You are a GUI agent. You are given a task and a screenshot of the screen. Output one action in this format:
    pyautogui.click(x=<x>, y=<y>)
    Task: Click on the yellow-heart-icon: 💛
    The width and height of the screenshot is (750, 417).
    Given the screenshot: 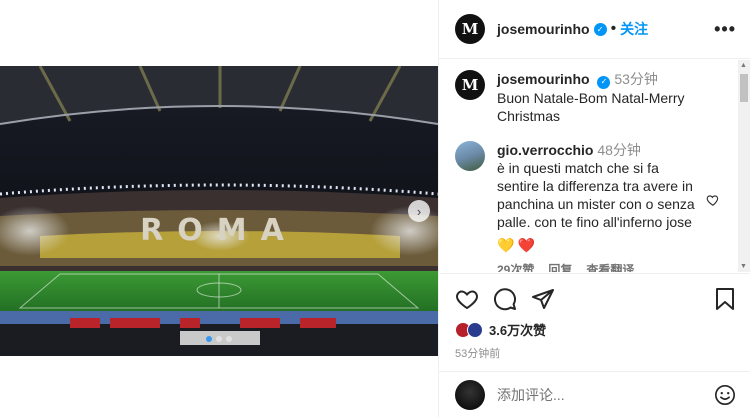 What is the action you would take?
    pyautogui.click(x=506, y=244)
    